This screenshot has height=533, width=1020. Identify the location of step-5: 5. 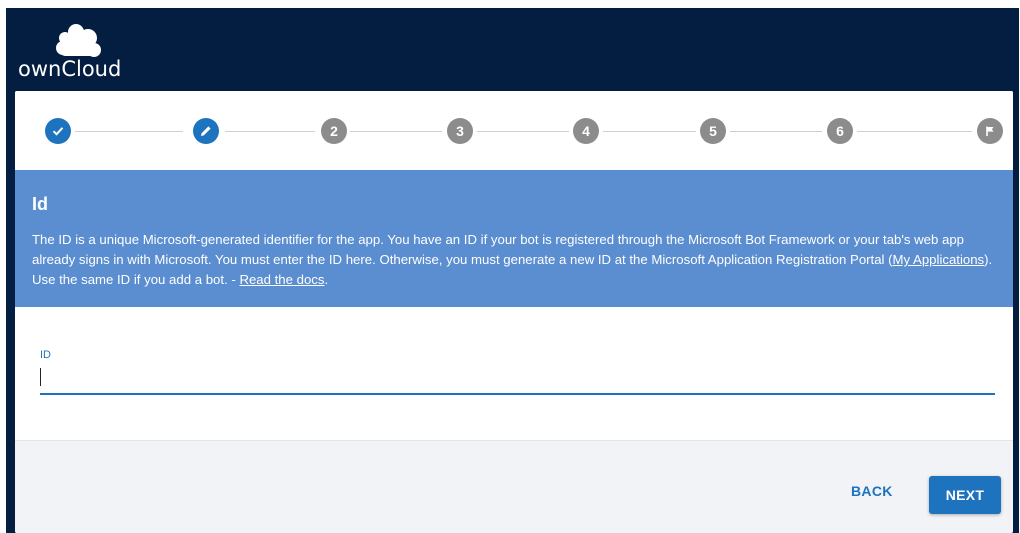
(713, 131).